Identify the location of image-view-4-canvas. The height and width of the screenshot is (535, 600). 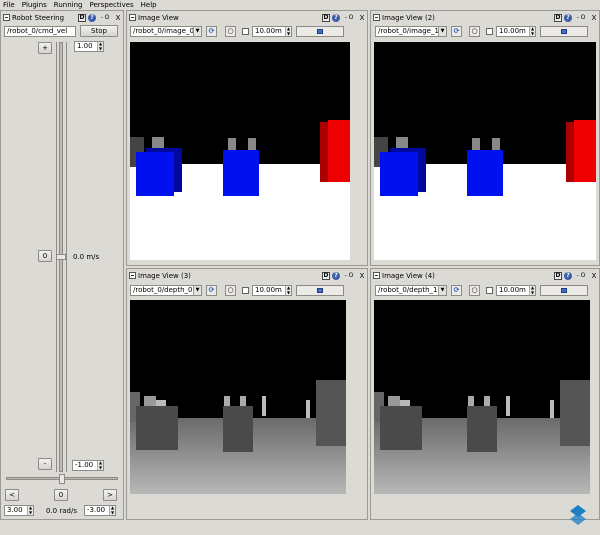
(482, 397).